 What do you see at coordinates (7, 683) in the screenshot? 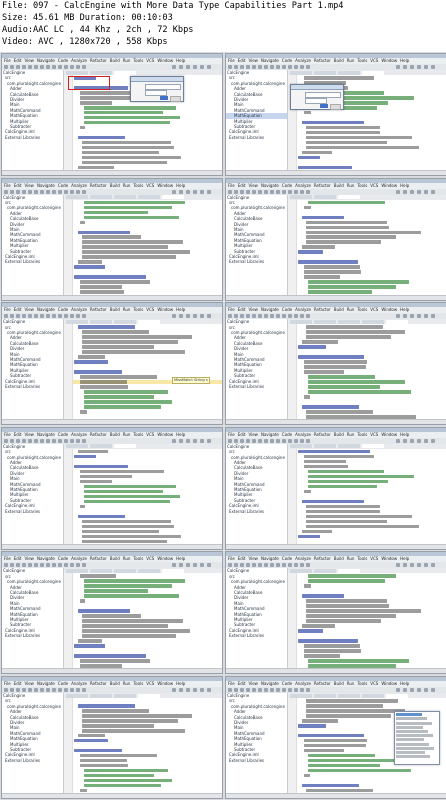
I see `menu-item: File` at bounding box center [7, 683].